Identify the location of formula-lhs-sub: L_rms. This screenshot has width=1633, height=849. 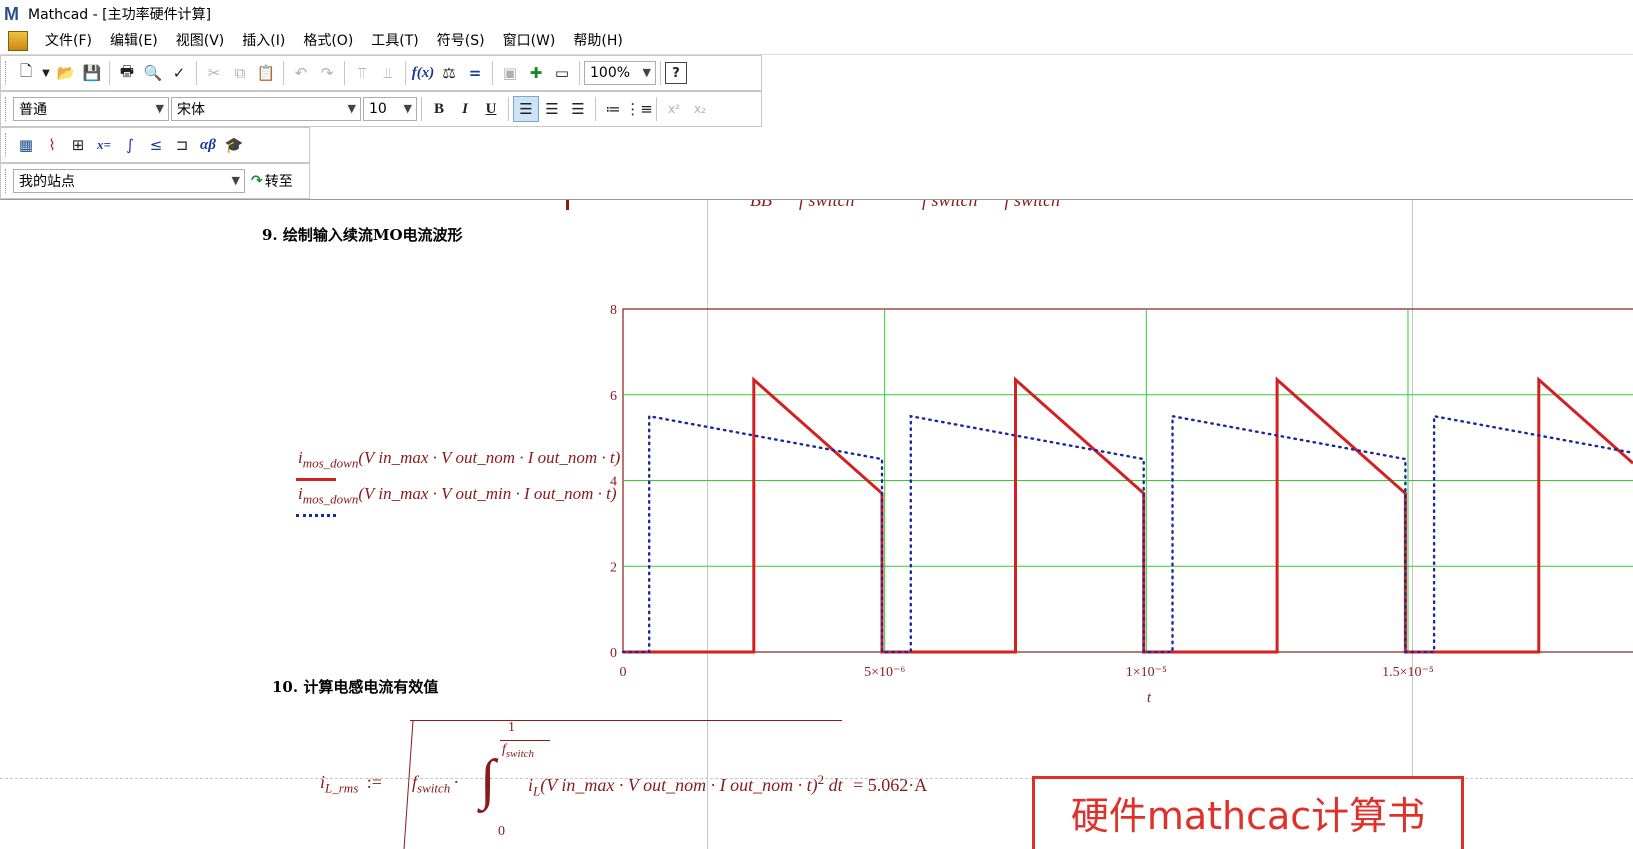
(342, 788).